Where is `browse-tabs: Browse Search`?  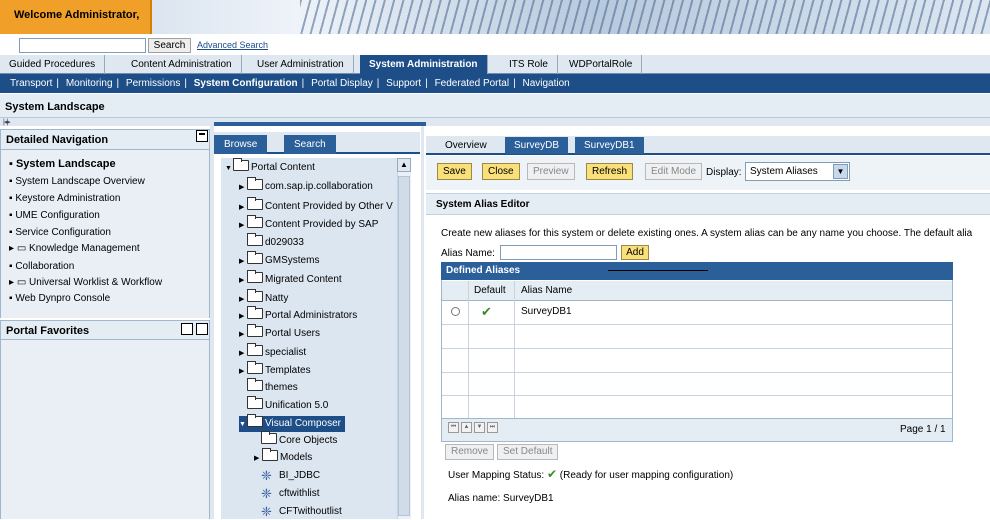 browse-tabs: Browse Search is located at coordinates (317, 143).